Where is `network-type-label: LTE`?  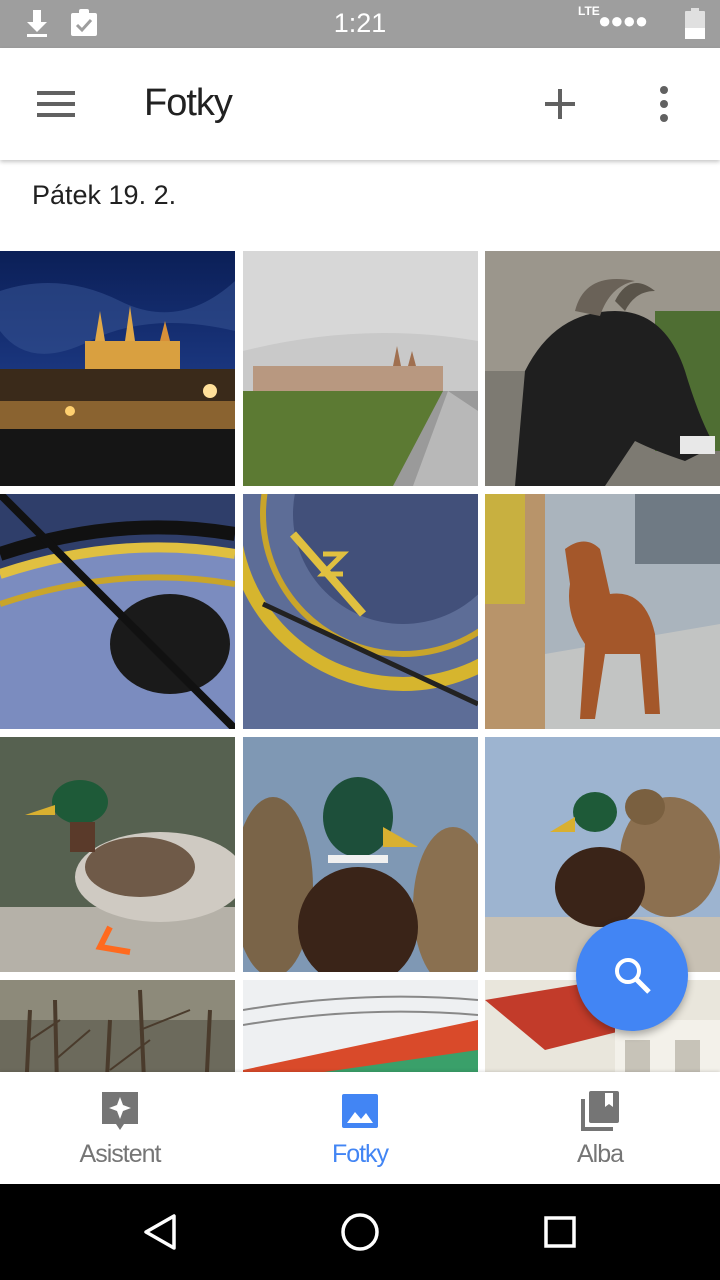 network-type-label: LTE is located at coordinates (589, 11).